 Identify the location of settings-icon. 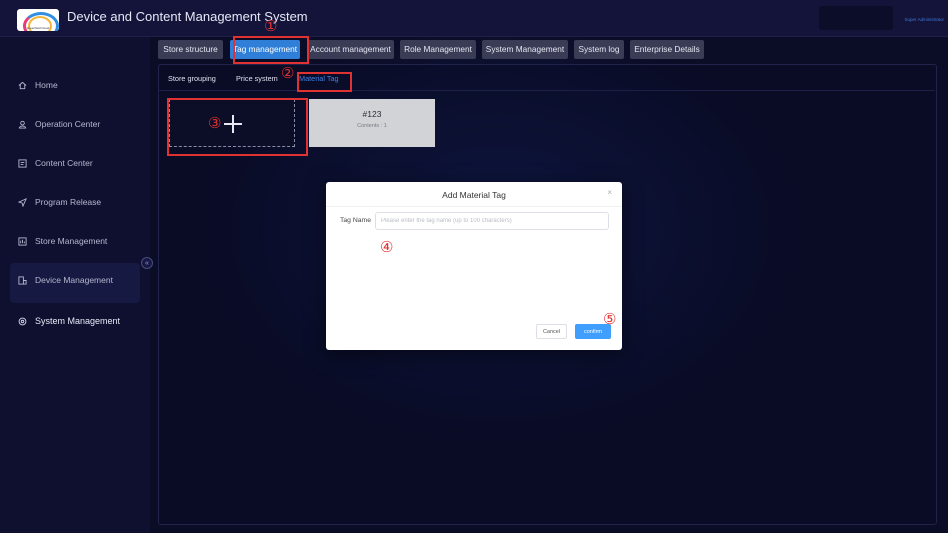
(22, 321).